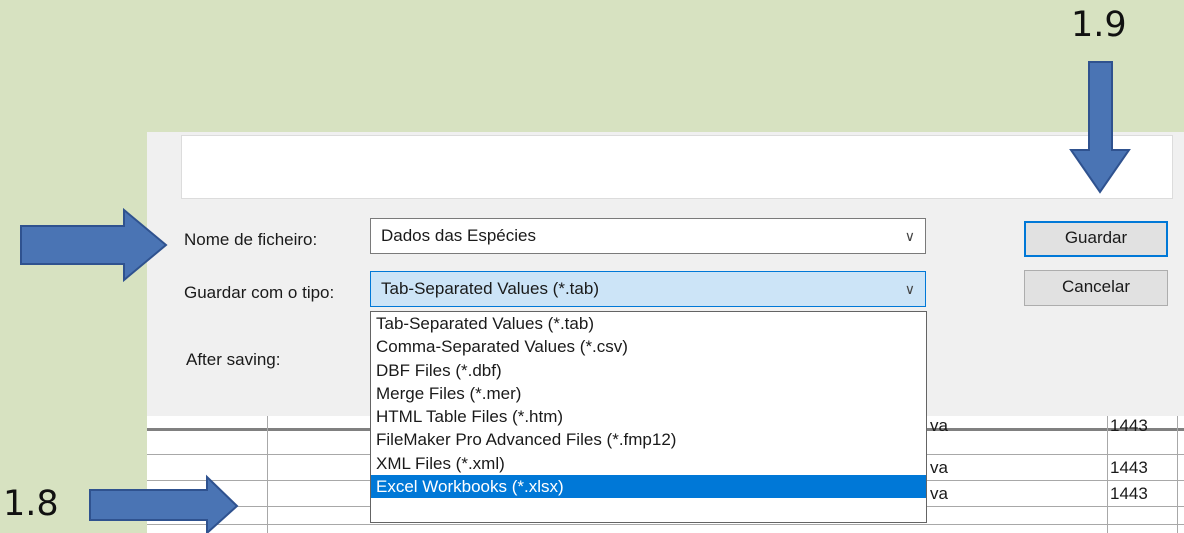 Image resolution: width=1184 pixels, height=533 pixels. I want to click on arrow-down-icon, so click(1100, 127).